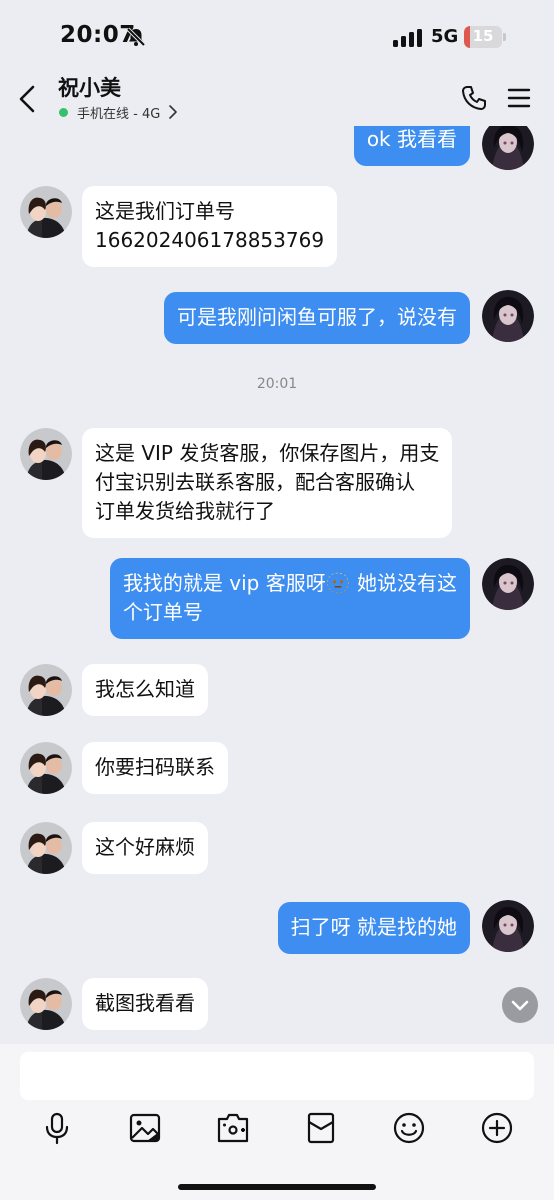 The height and width of the screenshot is (1200, 554). Describe the element at coordinates (155, 768) in the screenshot. I see `message-bubble-incoming: 你要扫码联系` at that location.